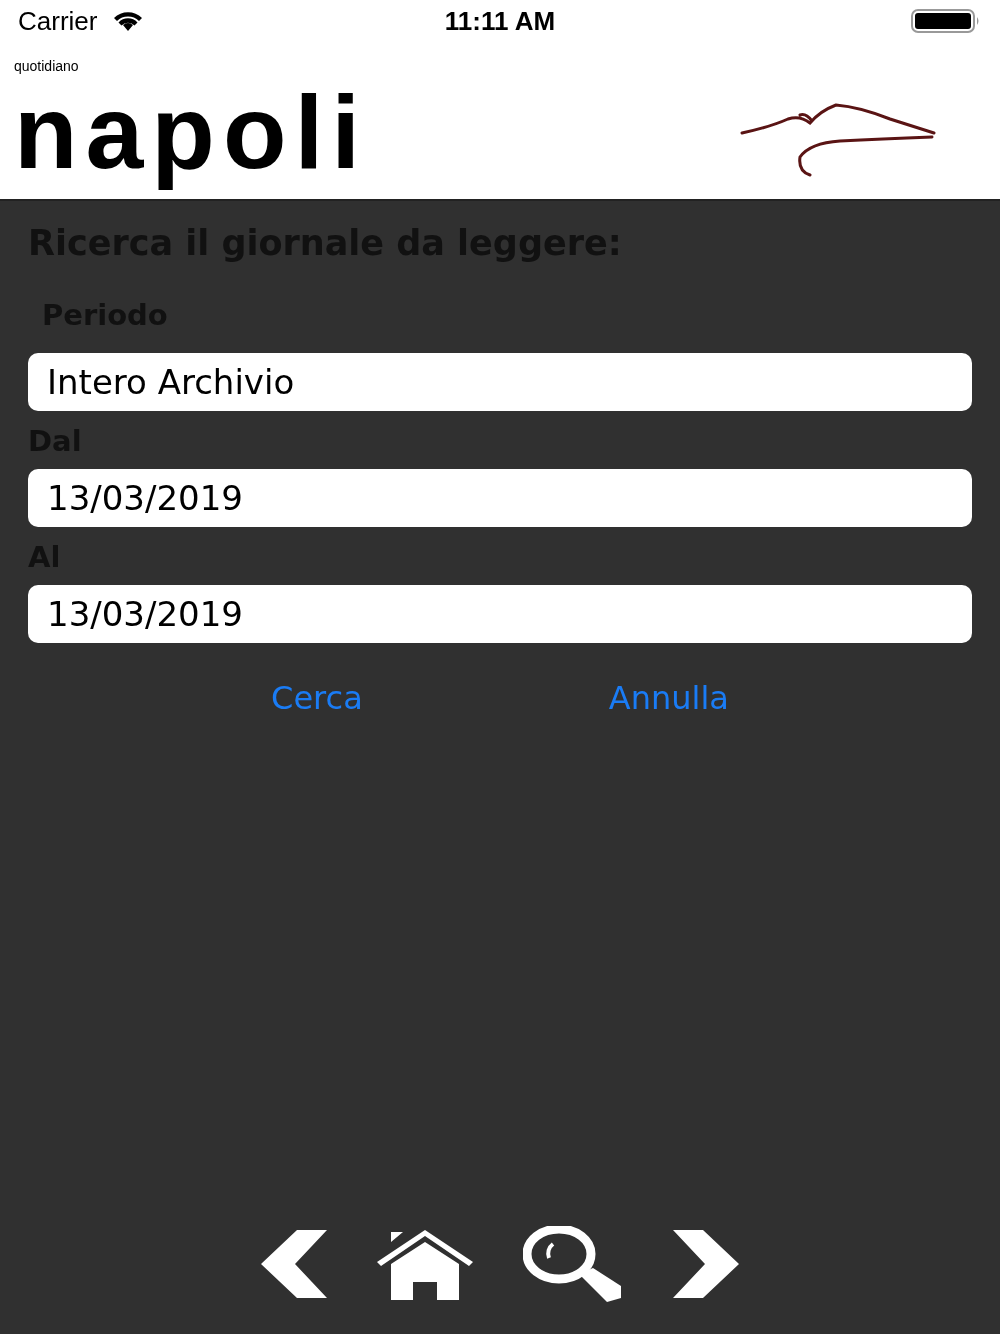 This screenshot has width=1000, height=1334. What do you see at coordinates (500, 382) in the screenshot?
I see `period-field: Intero Archivio` at bounding box center [500, 382].